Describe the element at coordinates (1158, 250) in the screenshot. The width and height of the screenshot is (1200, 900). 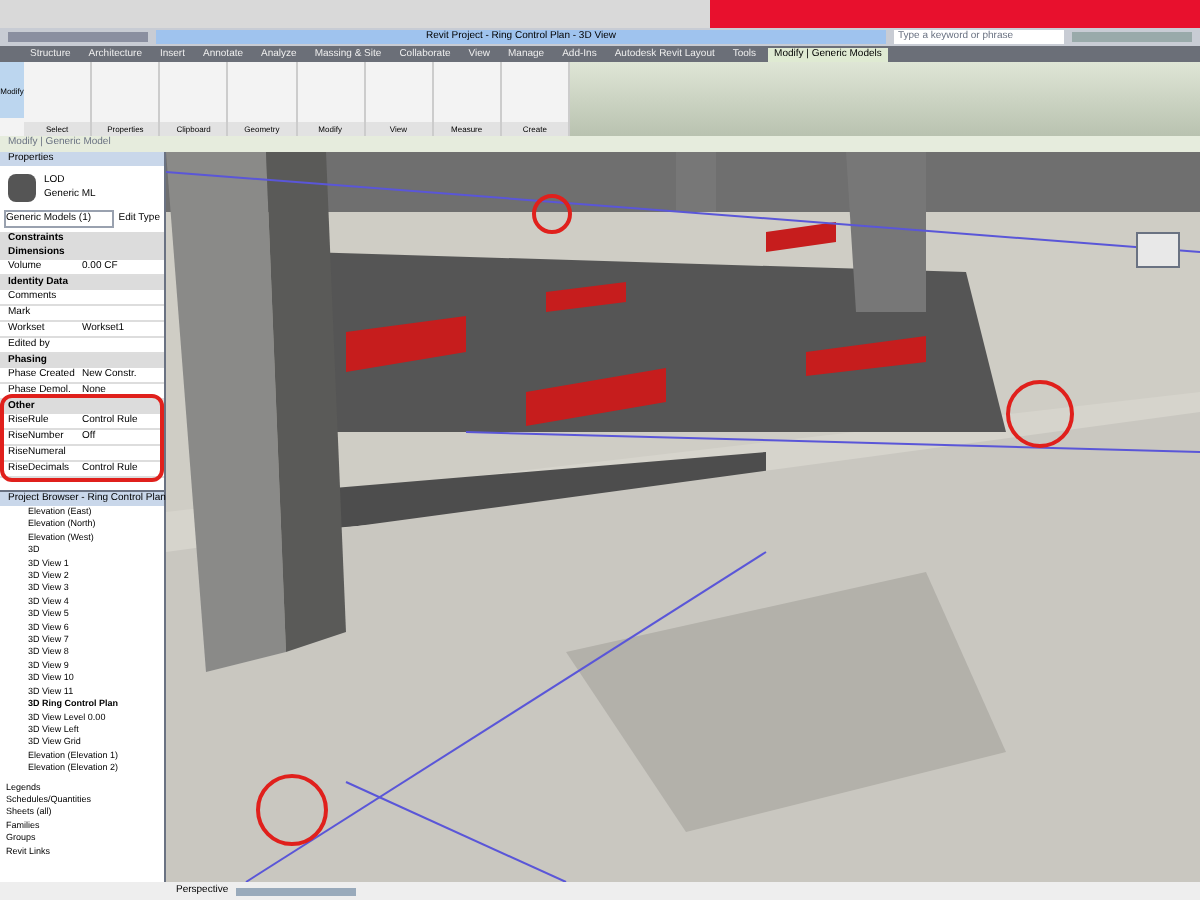
I see `view-cube-icon` at that location.